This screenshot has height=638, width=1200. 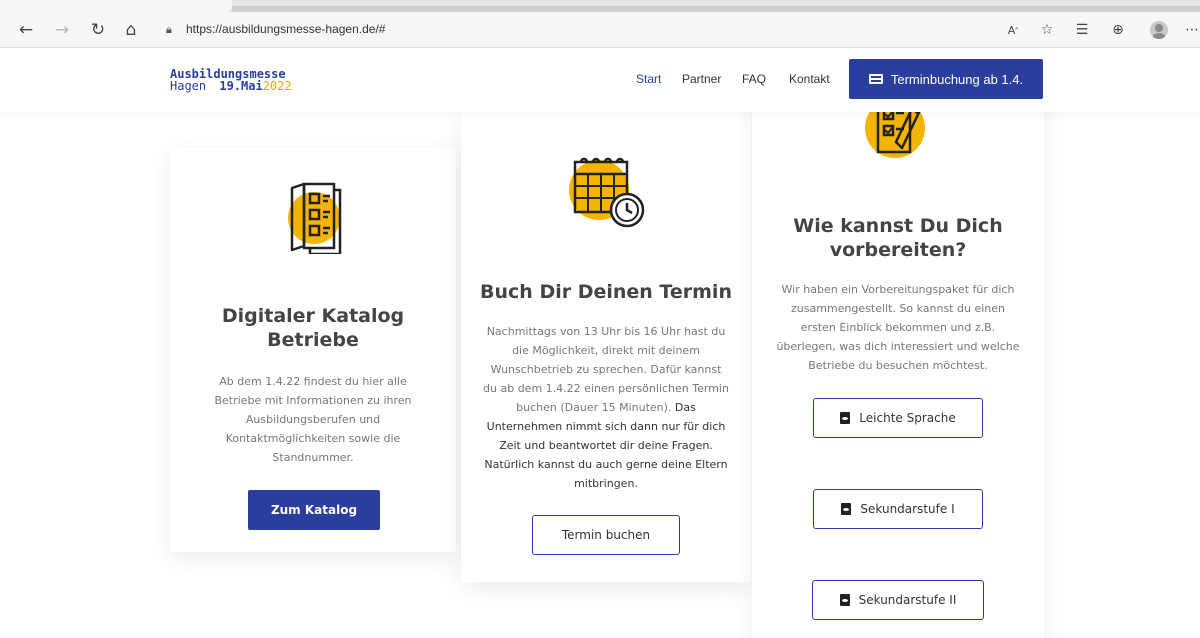 I want to click on sekundarstufe-1-button: Sekundarstufe I, so click(x=898, y=509).